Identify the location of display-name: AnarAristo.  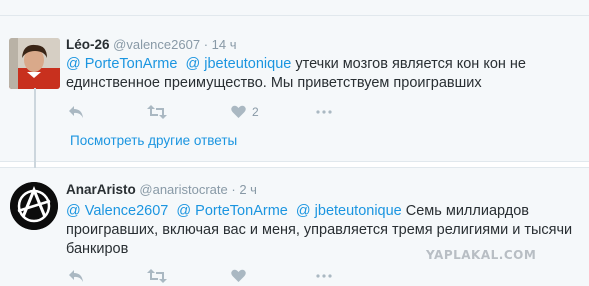
(101, 189).